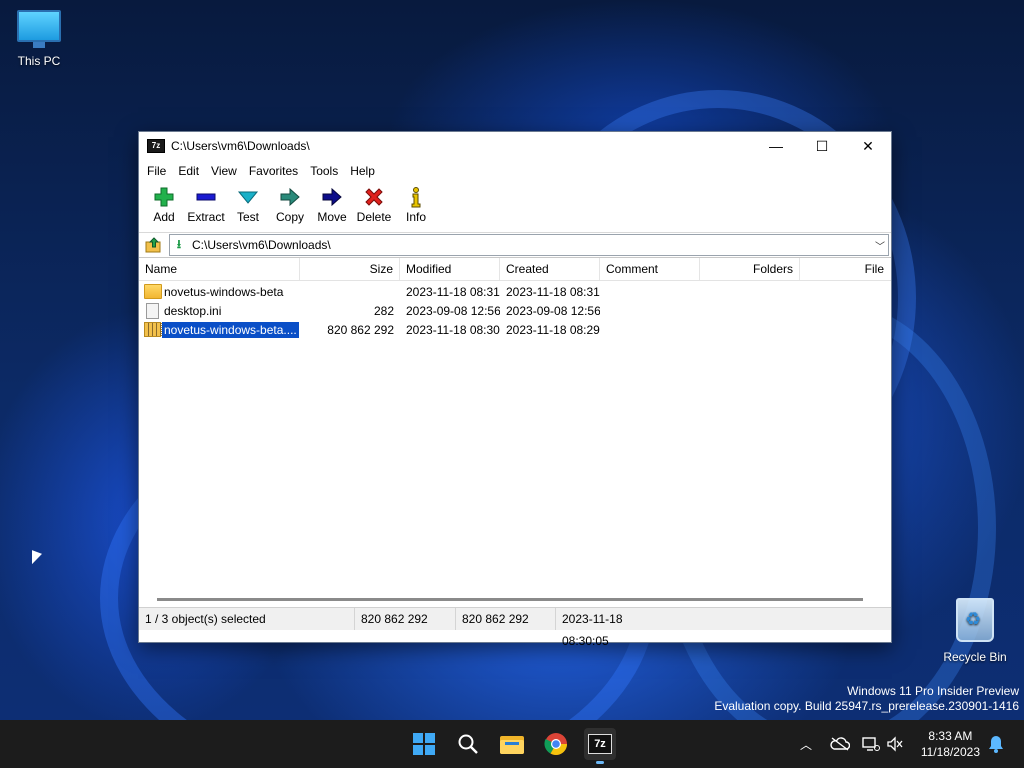 The height and width of the screenshot is (768, 1024). I want to click on folder-icon, so click(153, 291).